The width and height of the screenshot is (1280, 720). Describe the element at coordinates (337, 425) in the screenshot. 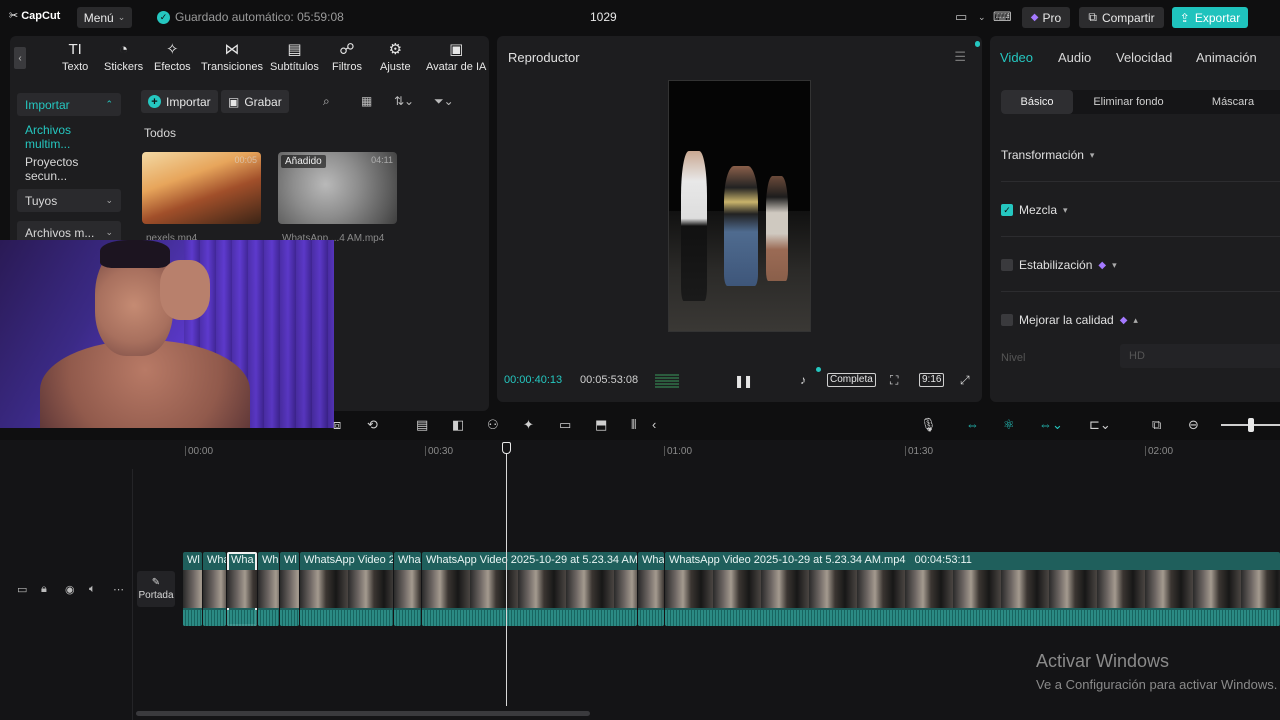

I see `crop-icon: ⧈` at that location.